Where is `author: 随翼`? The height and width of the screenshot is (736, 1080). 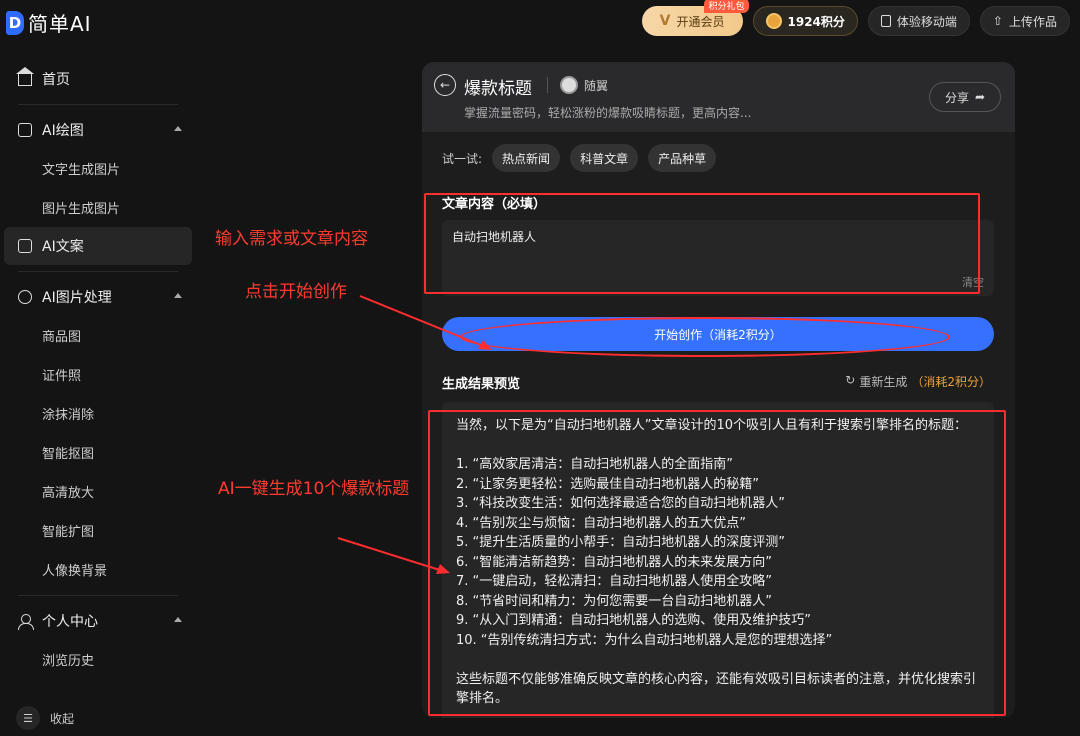
author: 随翼 is located at coordinates (584, 85).